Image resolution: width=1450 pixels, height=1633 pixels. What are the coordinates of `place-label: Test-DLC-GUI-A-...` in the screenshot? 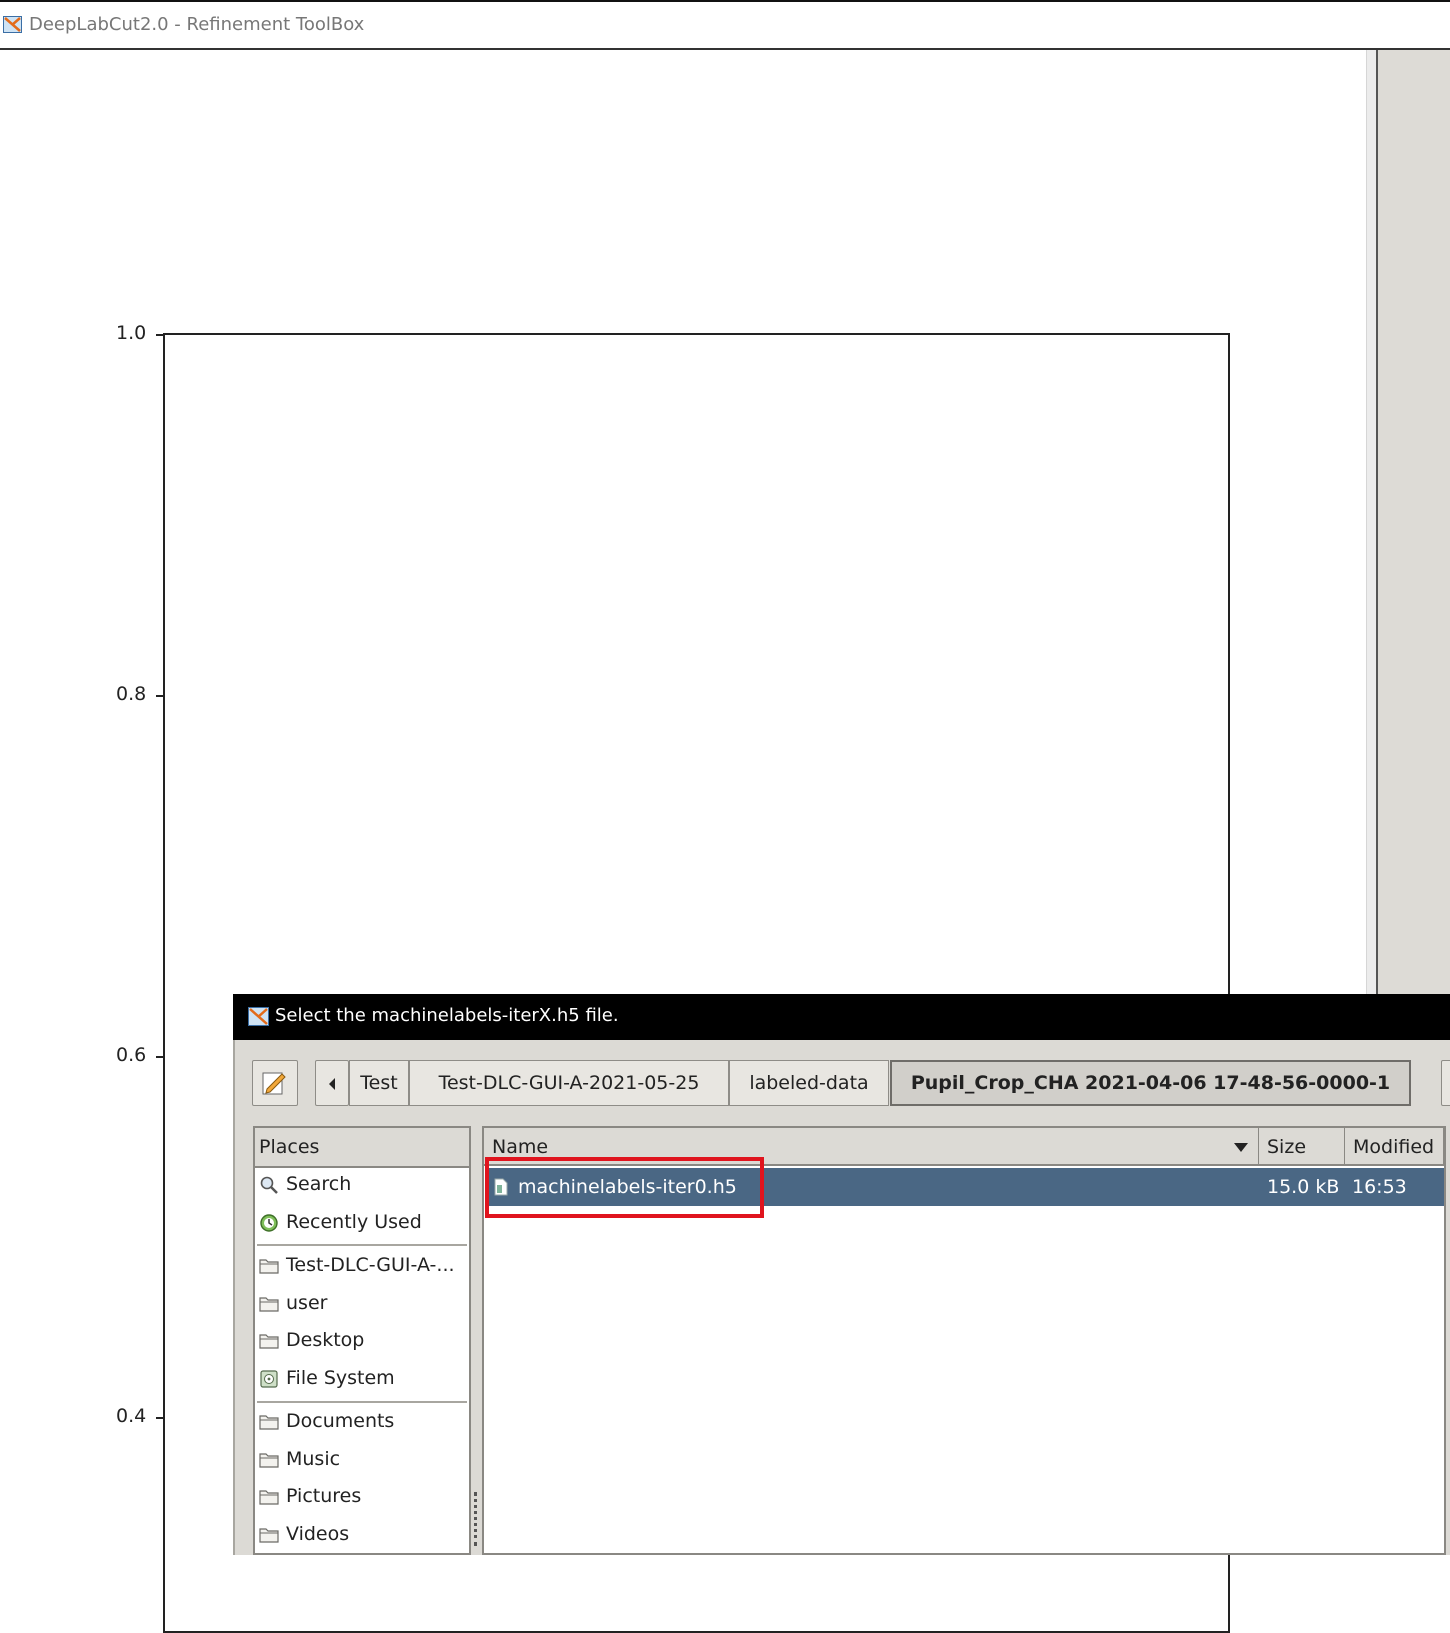 It's located at (370, 1265).